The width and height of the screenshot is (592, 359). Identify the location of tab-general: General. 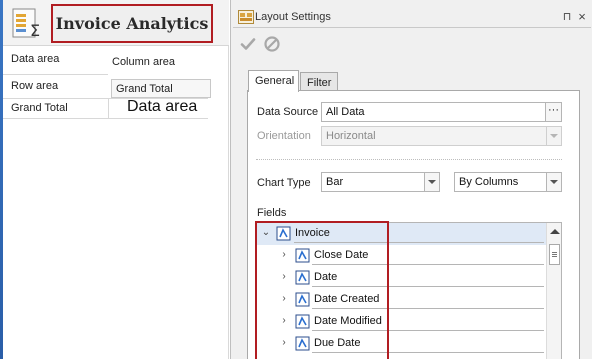
(273, 81).